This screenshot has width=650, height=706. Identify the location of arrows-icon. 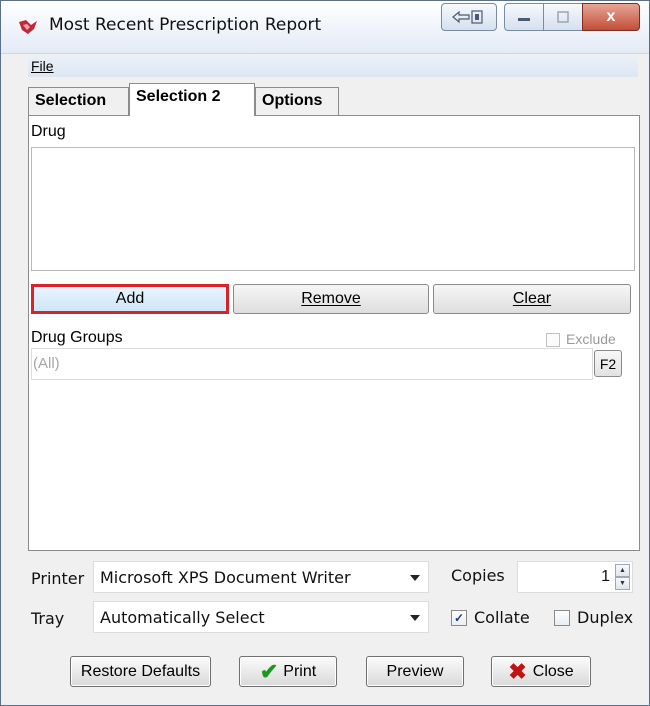
(467, 17).